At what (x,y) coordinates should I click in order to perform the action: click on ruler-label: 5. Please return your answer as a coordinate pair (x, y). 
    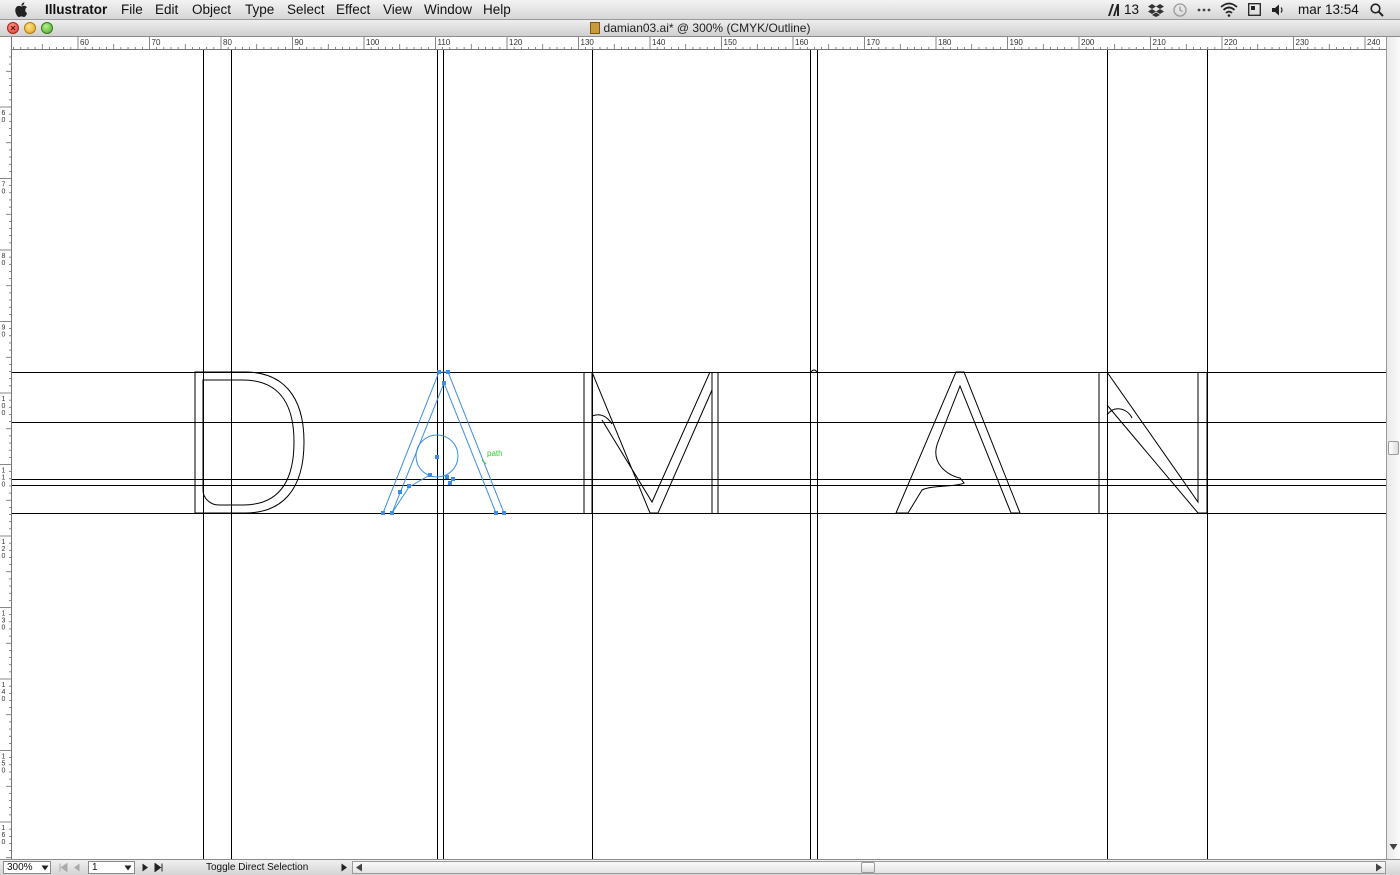
    Looking at the image, I should click on (4, 764).